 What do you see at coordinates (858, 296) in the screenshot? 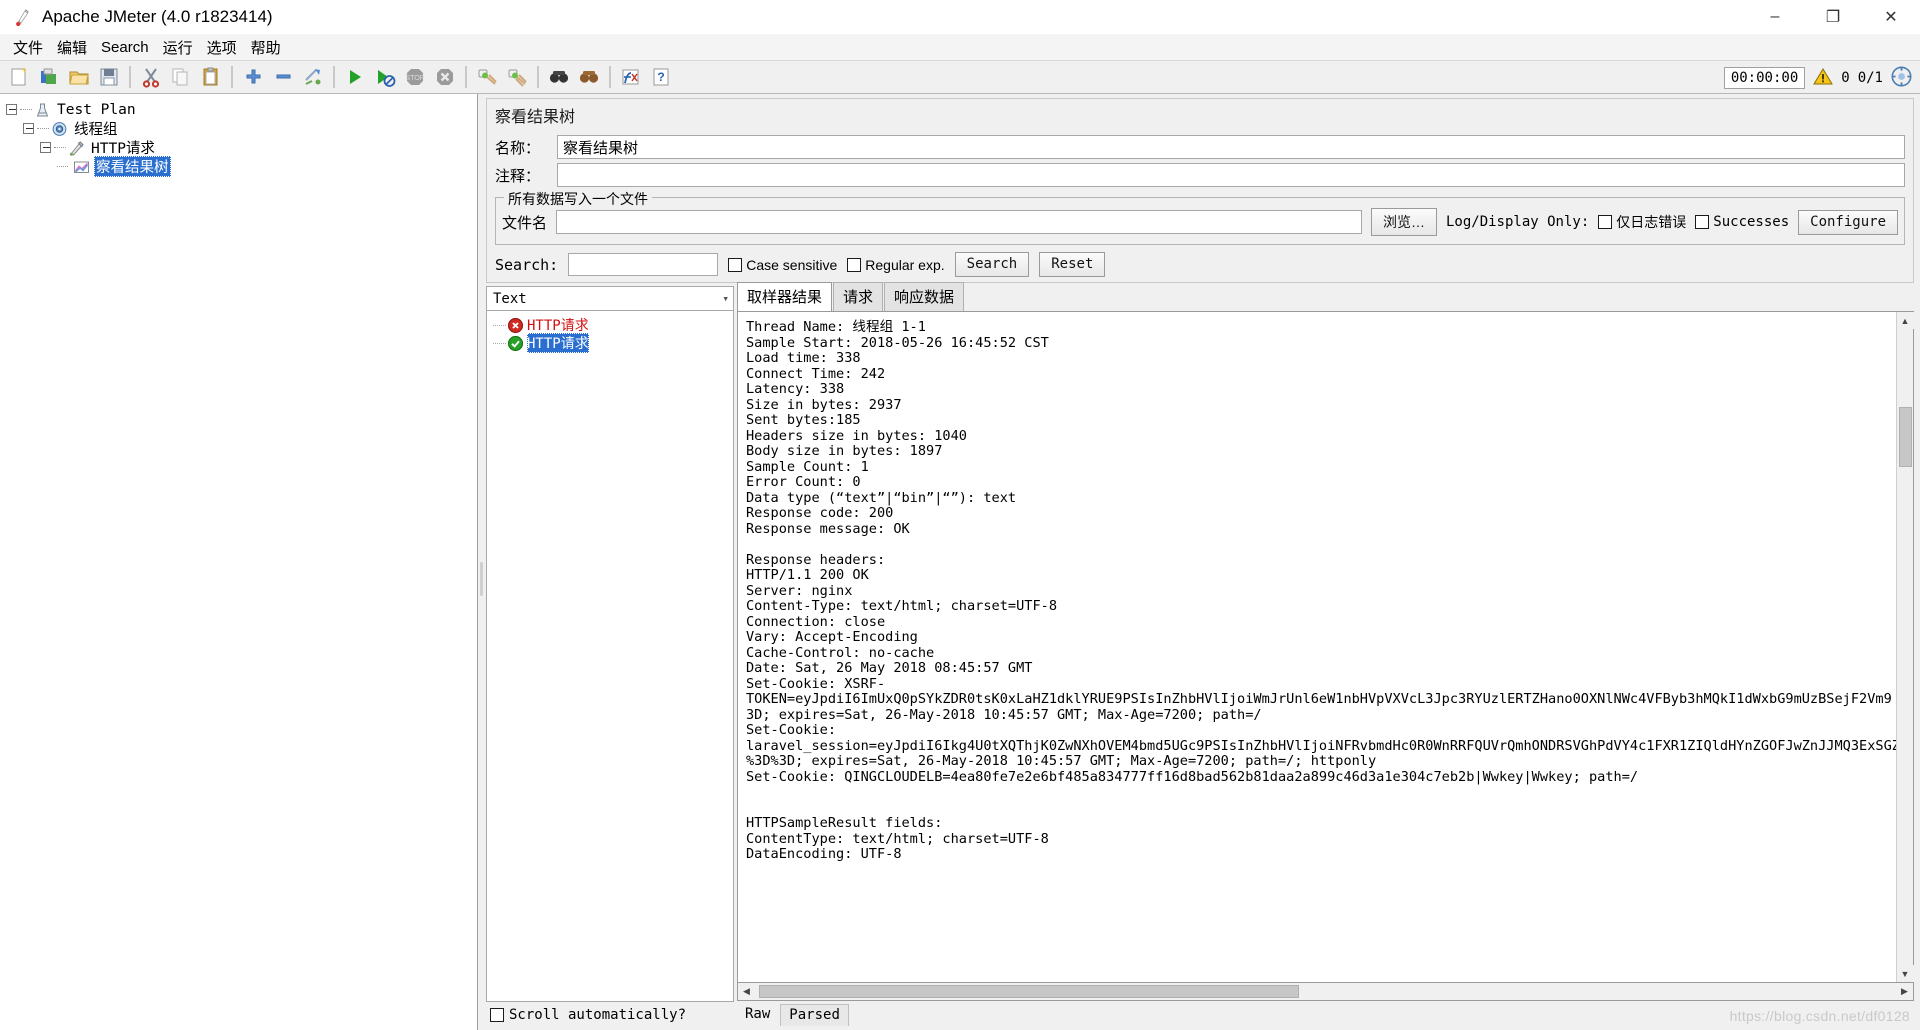
I see `tab-request: 请求` at bounding box center [858, 296].